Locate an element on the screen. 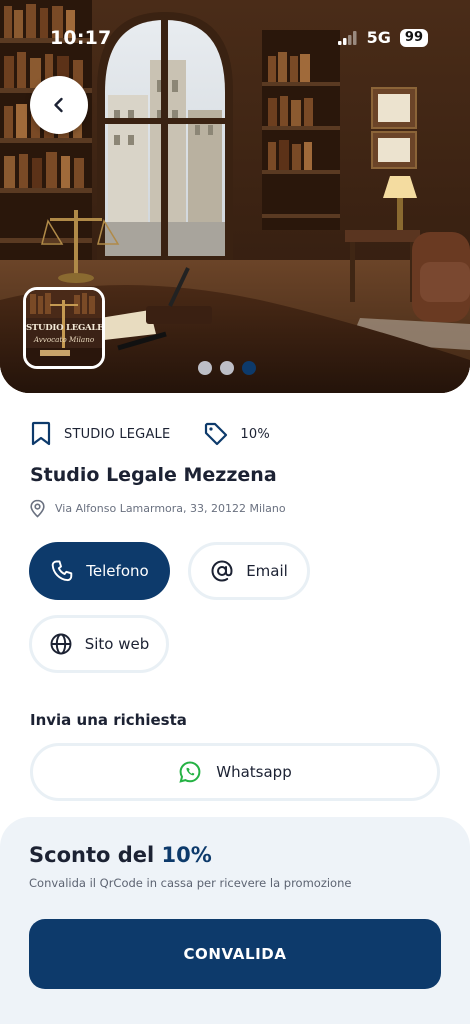 The height and width of the screenshot is (1024, 470). phone-button: Telefono is located at coordinates (99, 571).